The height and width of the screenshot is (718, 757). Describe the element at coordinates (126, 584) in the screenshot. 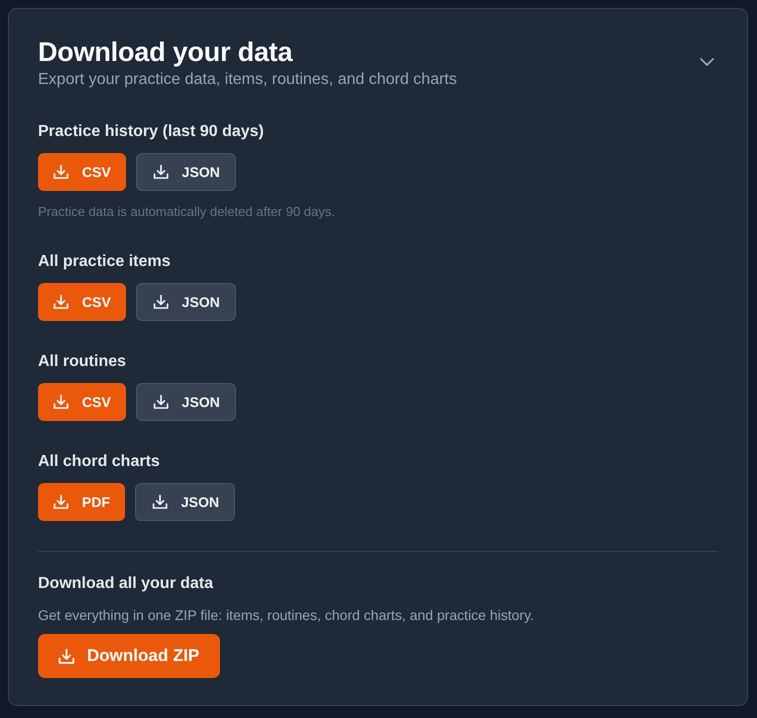

I see `section-heading: Download all your data` at that location.